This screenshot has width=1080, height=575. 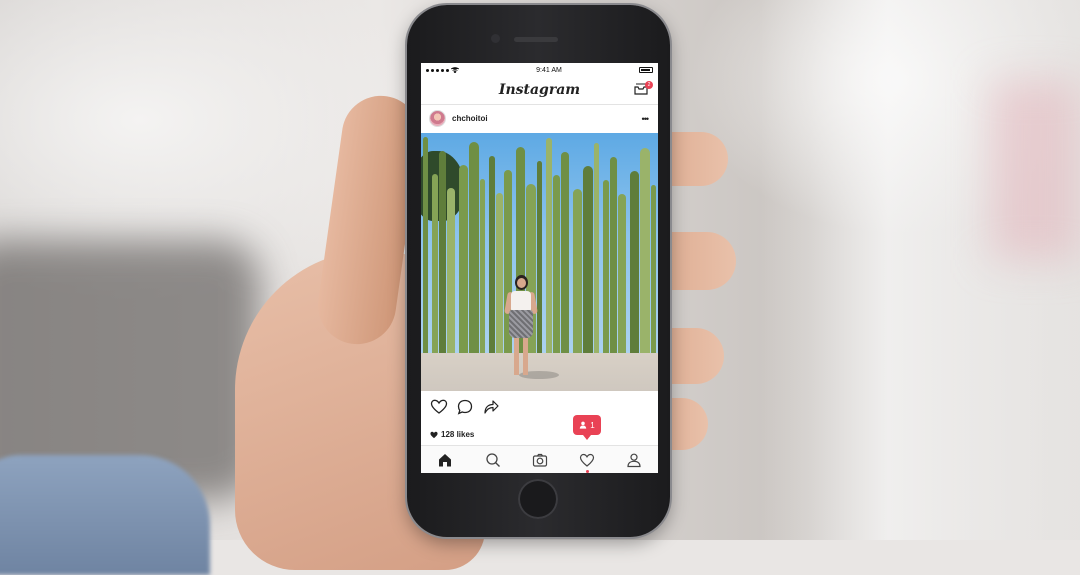 I want to click on status-bar: 9:41 AM, so click(x=539, y=70).